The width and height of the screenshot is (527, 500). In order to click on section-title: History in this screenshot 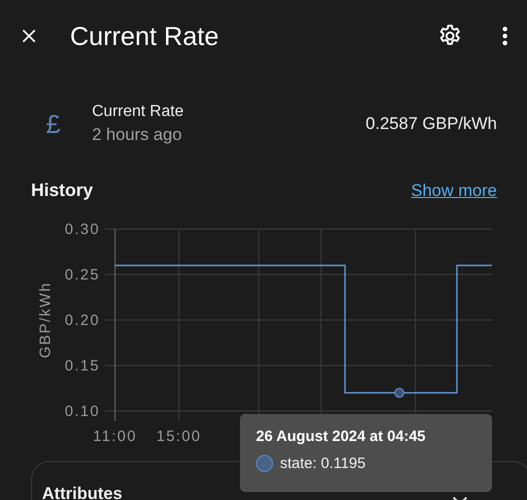, I will do `click(62, 190)`.